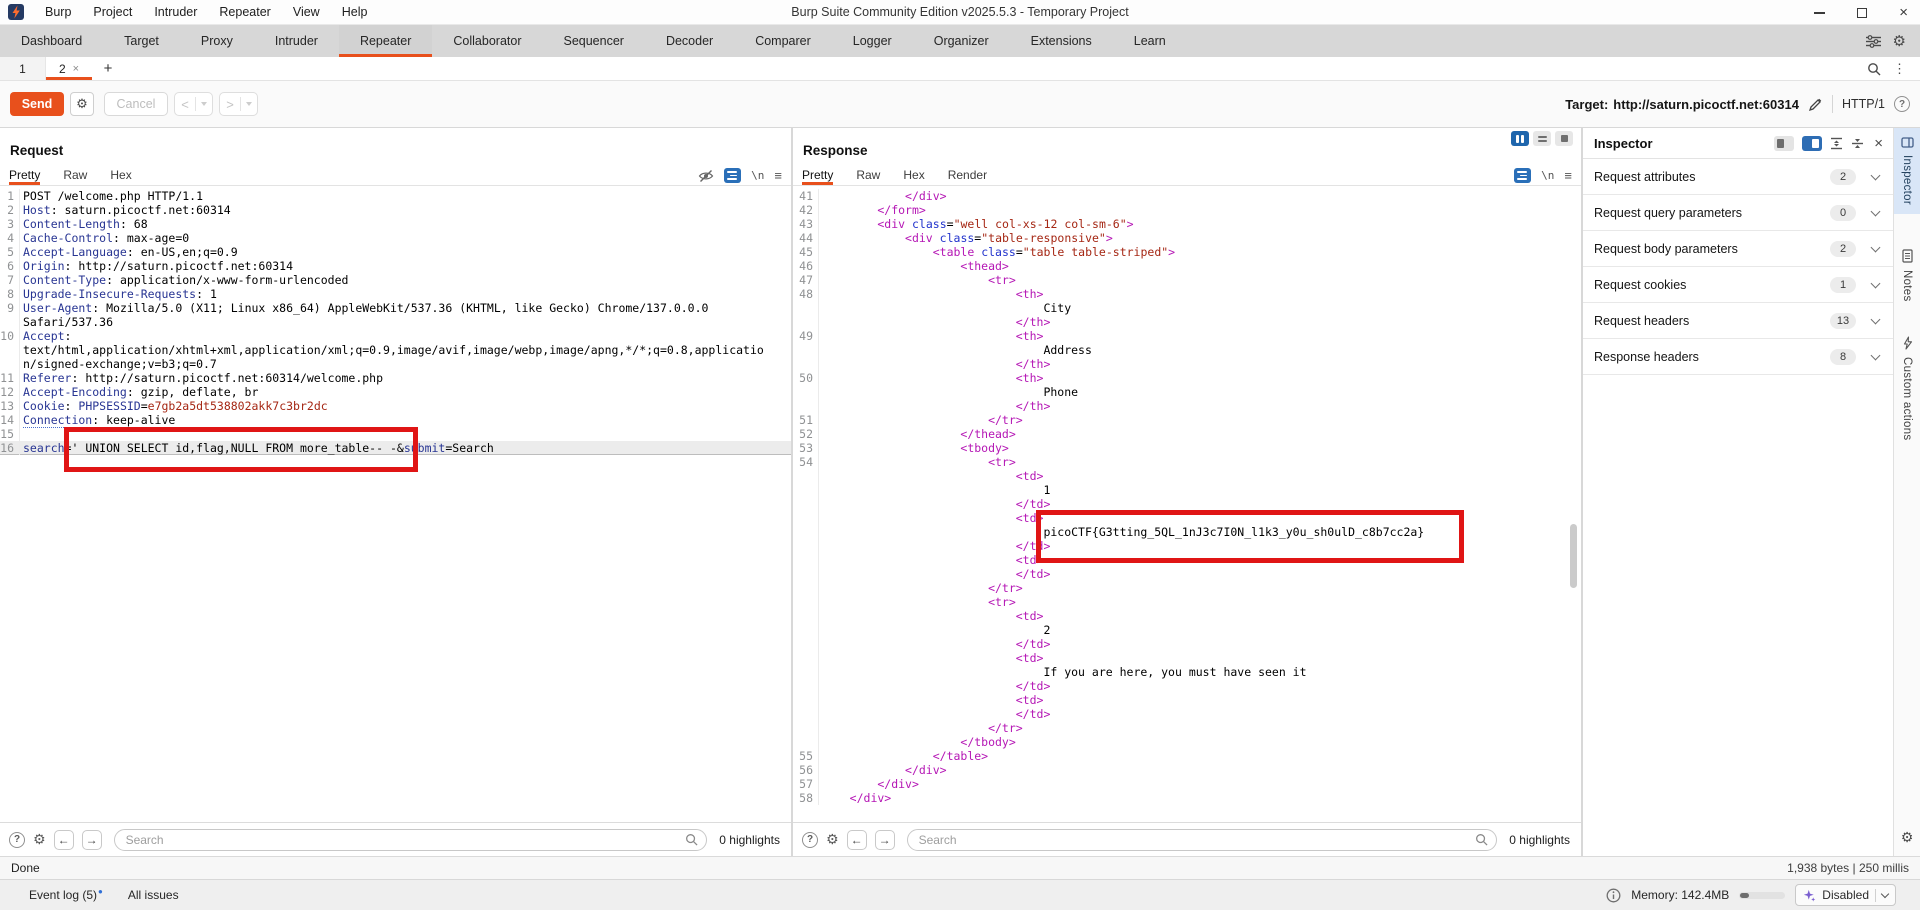  Describe the element at coordinates (1907, 171) in the screenshot. I see `rail-tab-inspector: Inspector` at that location.